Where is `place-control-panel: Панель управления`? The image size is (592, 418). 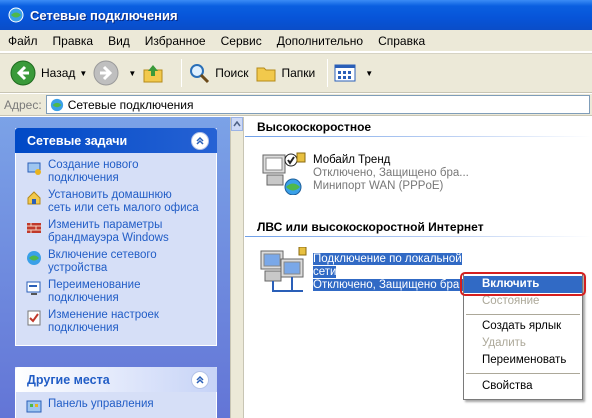
place-control-panel: Панель управления is located at coordinates (117, 406).